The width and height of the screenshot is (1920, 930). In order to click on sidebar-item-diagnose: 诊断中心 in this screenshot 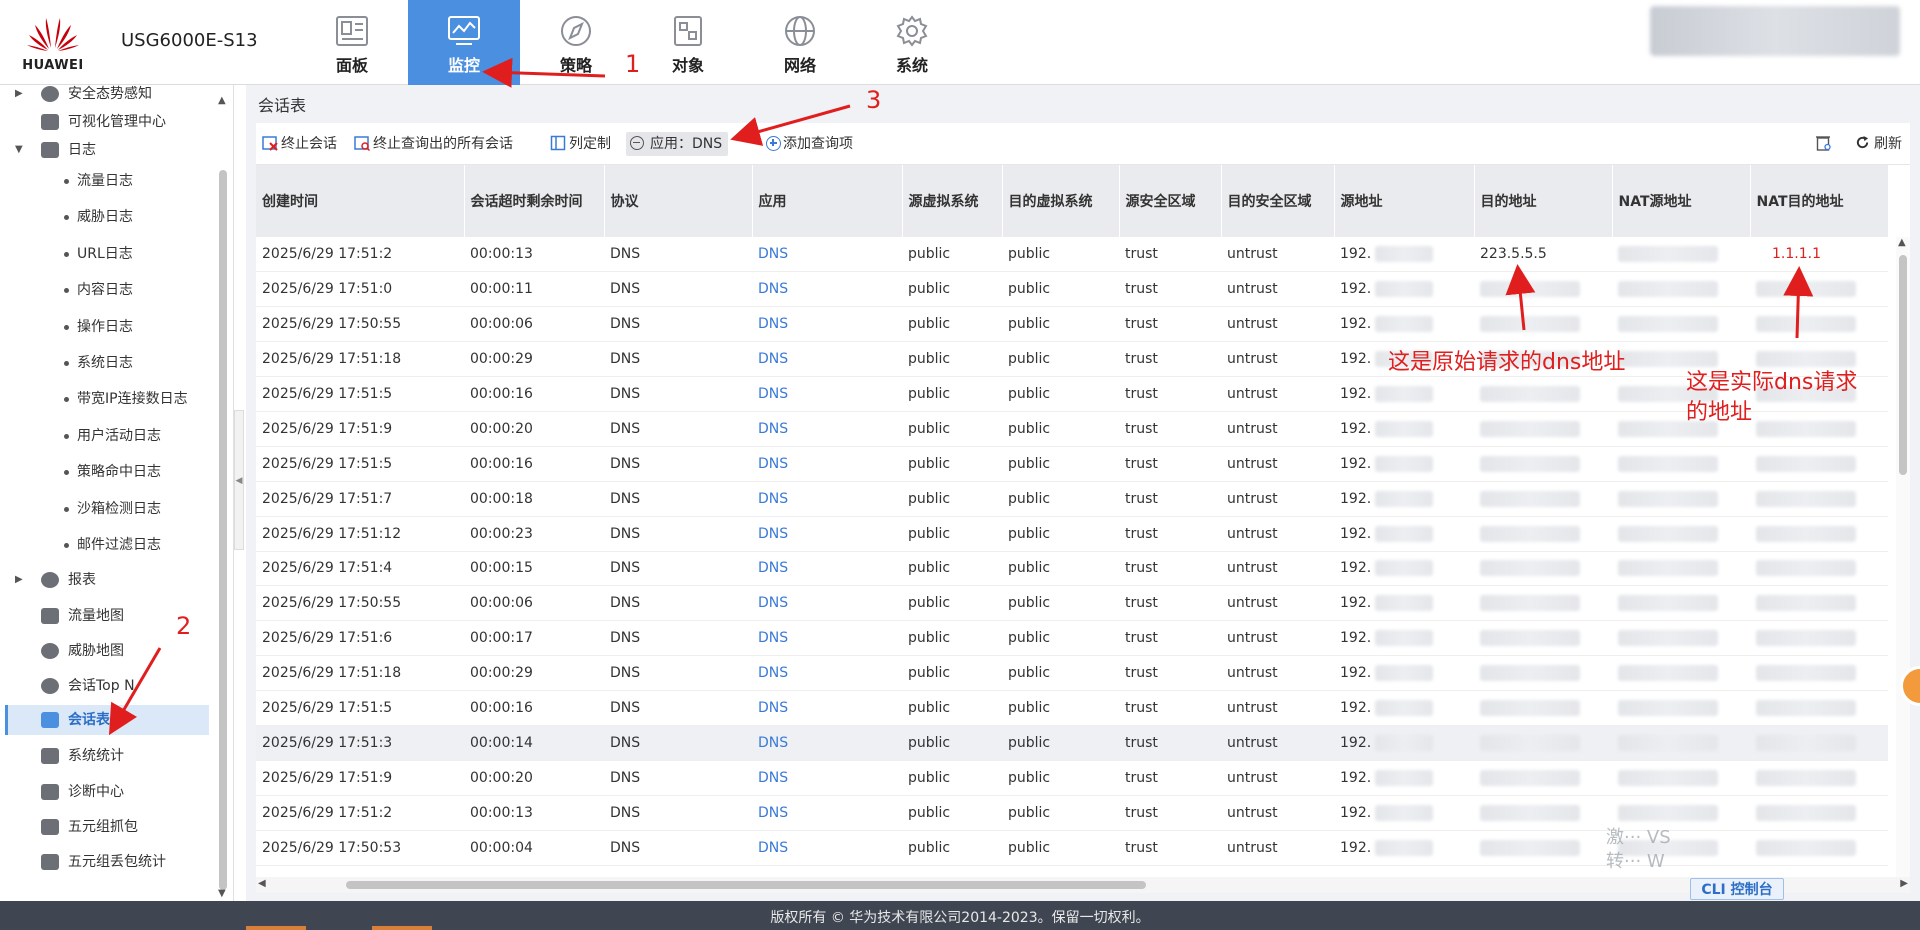, I will do `click(110, 792)`.